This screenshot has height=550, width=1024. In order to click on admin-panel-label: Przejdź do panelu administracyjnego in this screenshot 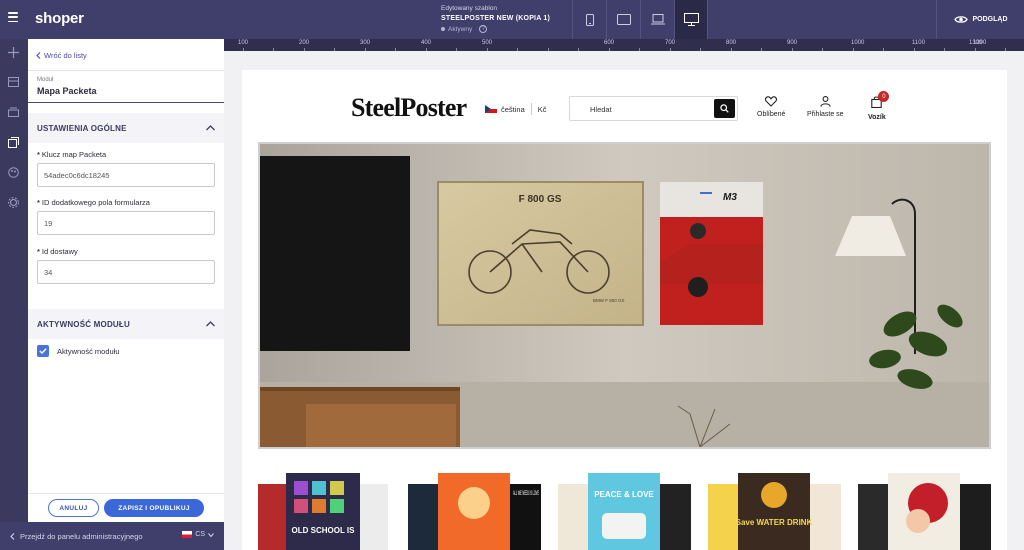, I will do `click(81, 536)`.